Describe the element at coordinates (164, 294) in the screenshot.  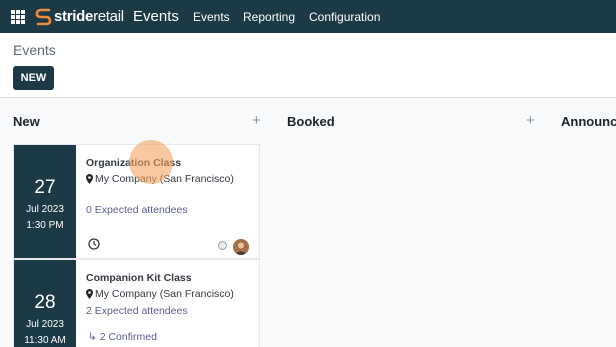
I see `event-location-text: My Company (San Francisco)` at that location.